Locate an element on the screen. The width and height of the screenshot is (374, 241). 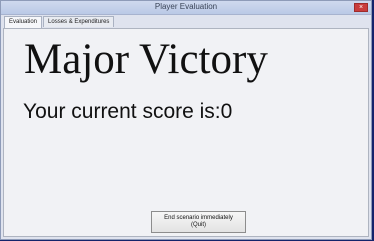
close-button: × is located at coordinates (361, 7).